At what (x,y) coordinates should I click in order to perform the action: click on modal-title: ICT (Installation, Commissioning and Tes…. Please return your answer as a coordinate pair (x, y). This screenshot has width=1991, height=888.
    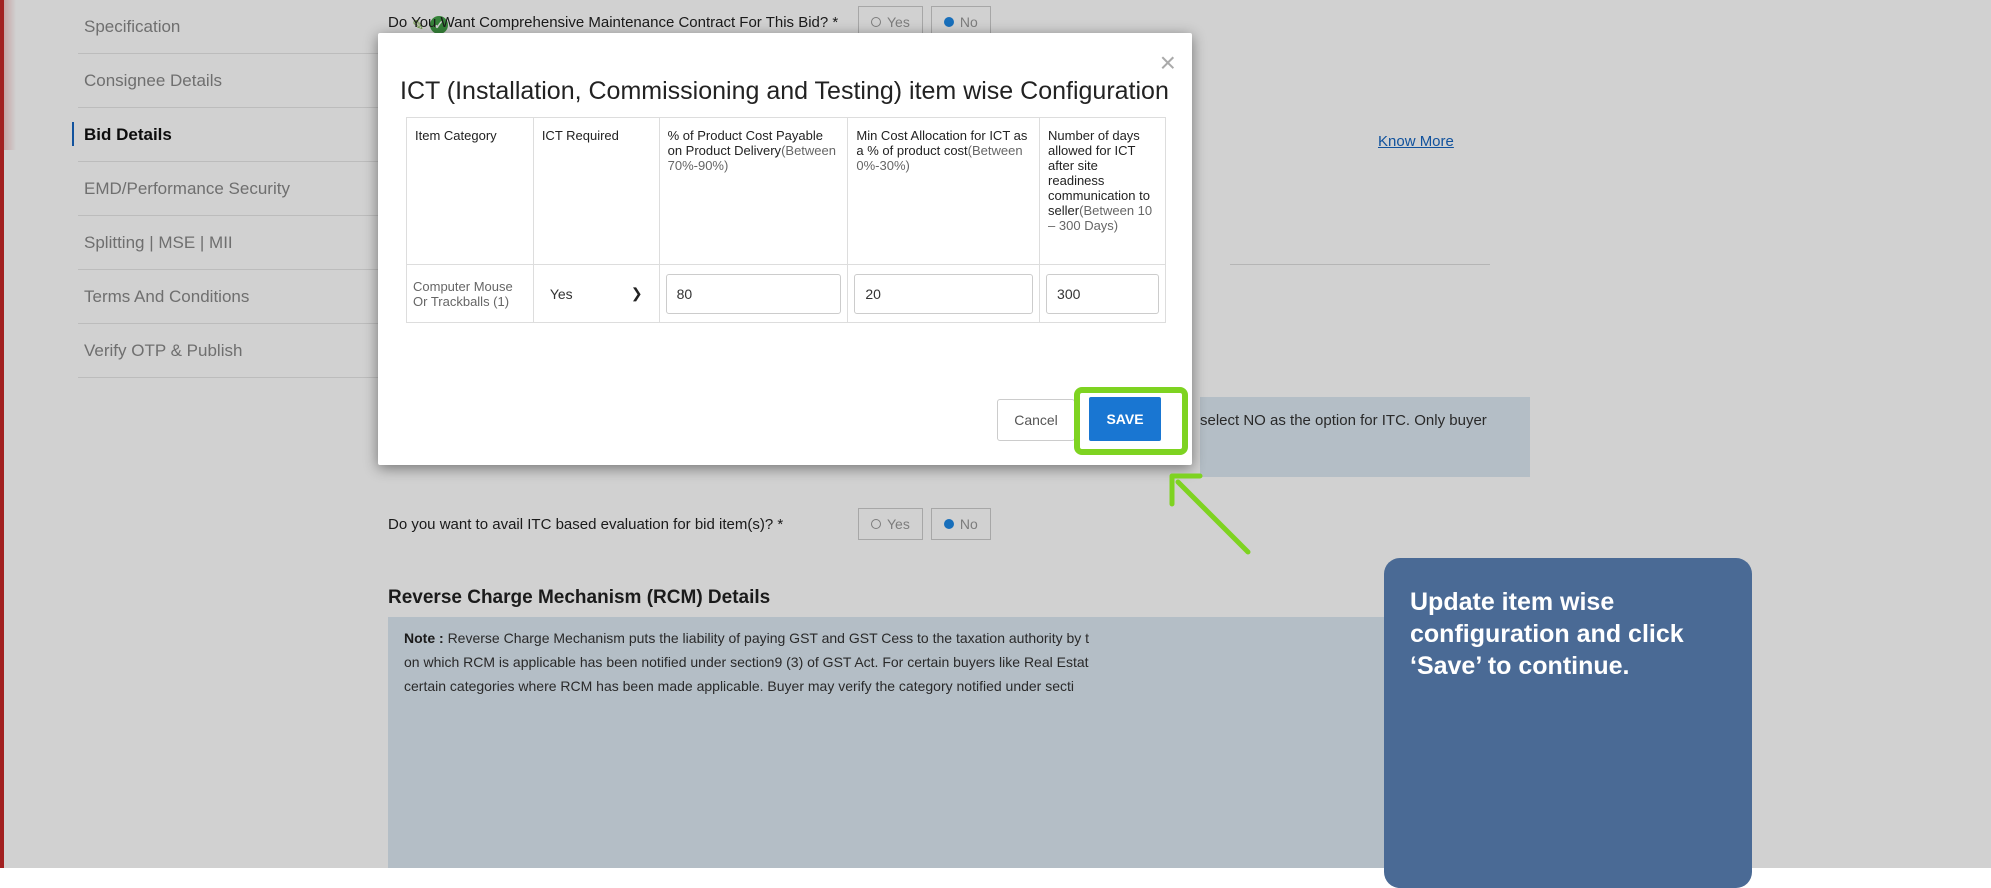
    Looking at the image, I should click on (784, 91).